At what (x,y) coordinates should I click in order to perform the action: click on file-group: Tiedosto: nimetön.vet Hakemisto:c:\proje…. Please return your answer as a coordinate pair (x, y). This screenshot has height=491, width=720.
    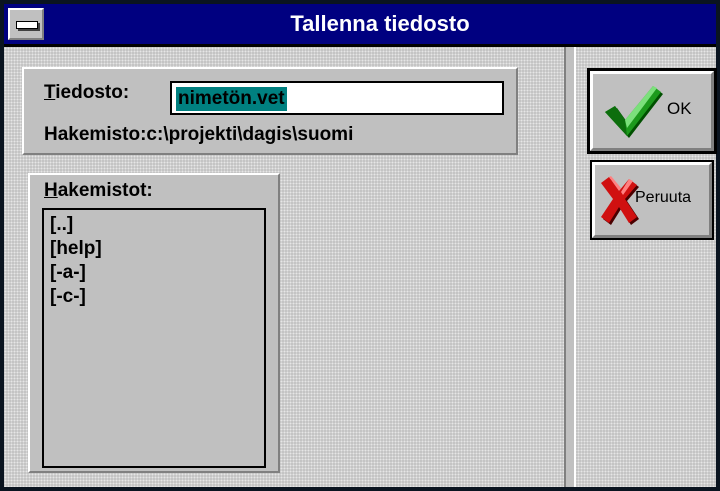
    Looking at the image, I should click on (270, 111).